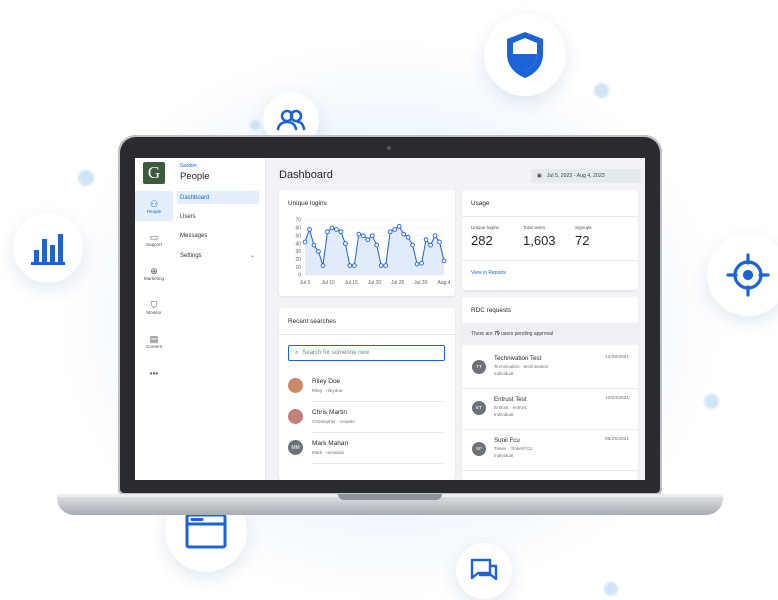 The height and width of the screenshot is (600, 778). Describe the element at coordinates (575, 176) in the screenshot. I see `date-range-label: Jul 5, 2023 - Aug 4, 2023` at that location.